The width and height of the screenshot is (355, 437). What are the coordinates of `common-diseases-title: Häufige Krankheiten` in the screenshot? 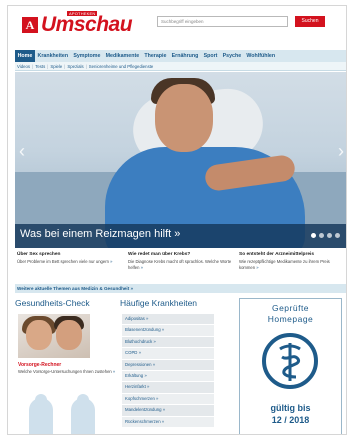 It's located at (172, 303).